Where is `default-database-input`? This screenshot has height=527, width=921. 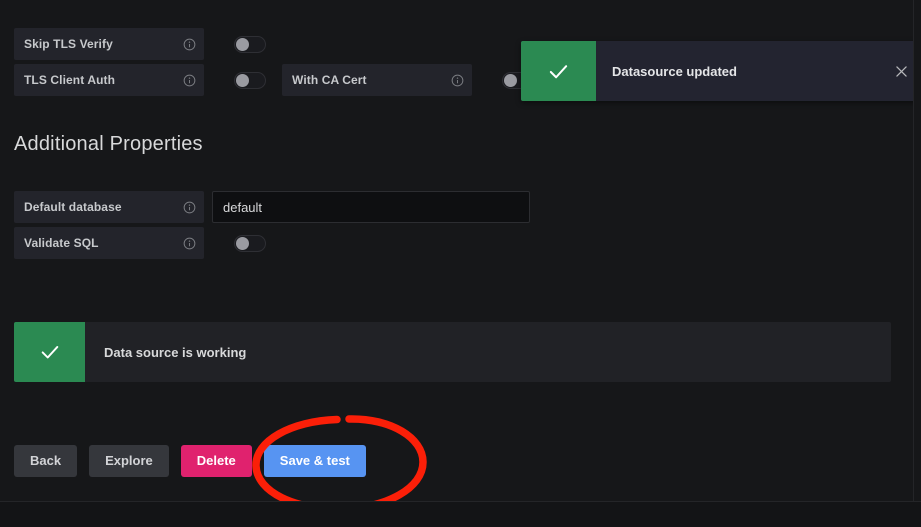
default-database-input is located at coordinates (371, 207).